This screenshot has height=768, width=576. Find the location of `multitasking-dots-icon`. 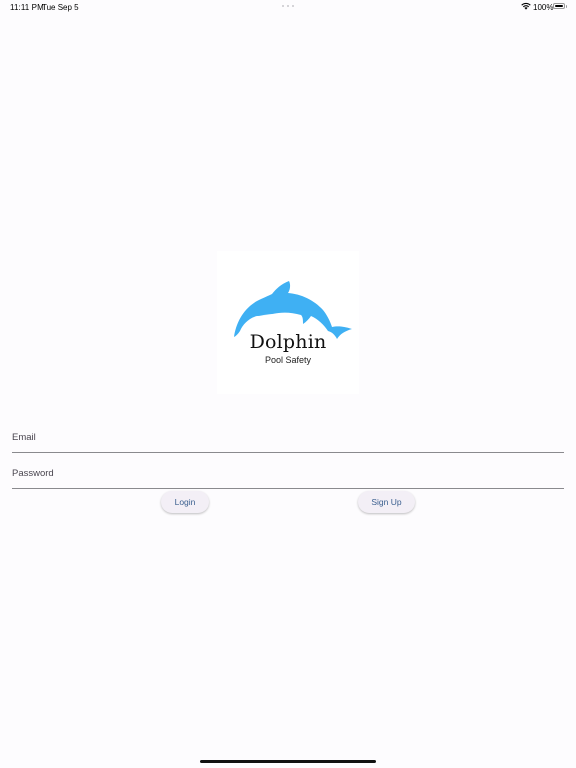

multitasking-dots-icon is located at coordinates (288, 5).